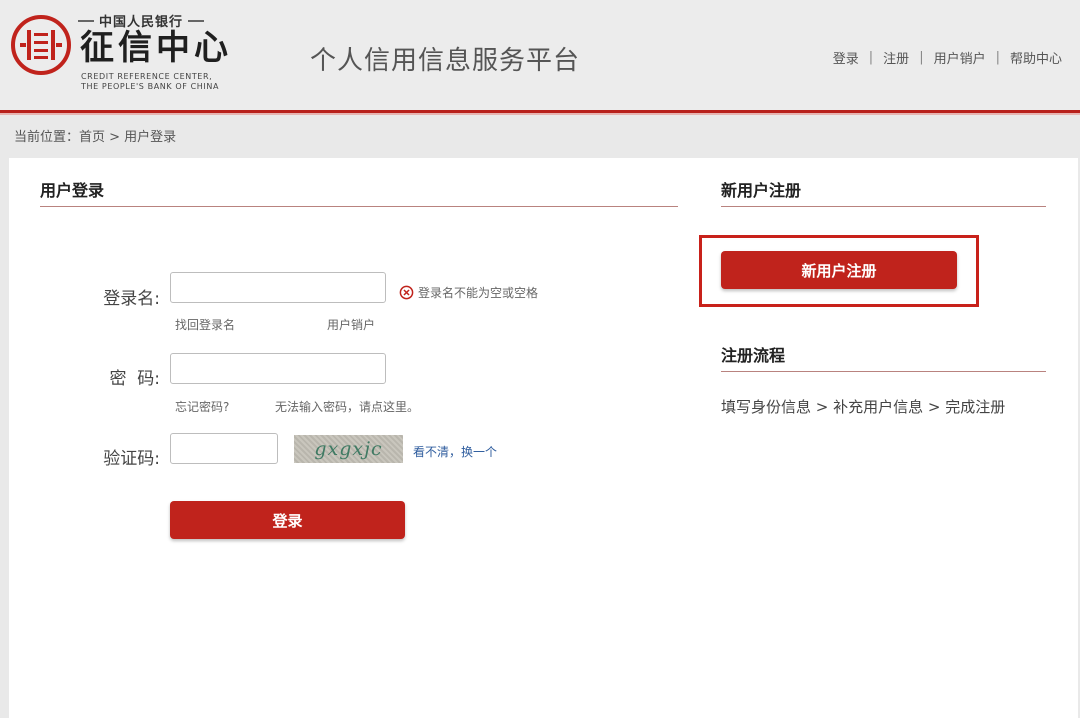 The image size is (1080, 718). What do you see at coordinates (406, 292) in the screenshot?
I see `error-circle-x-icon` at bounding box center [406, 292].